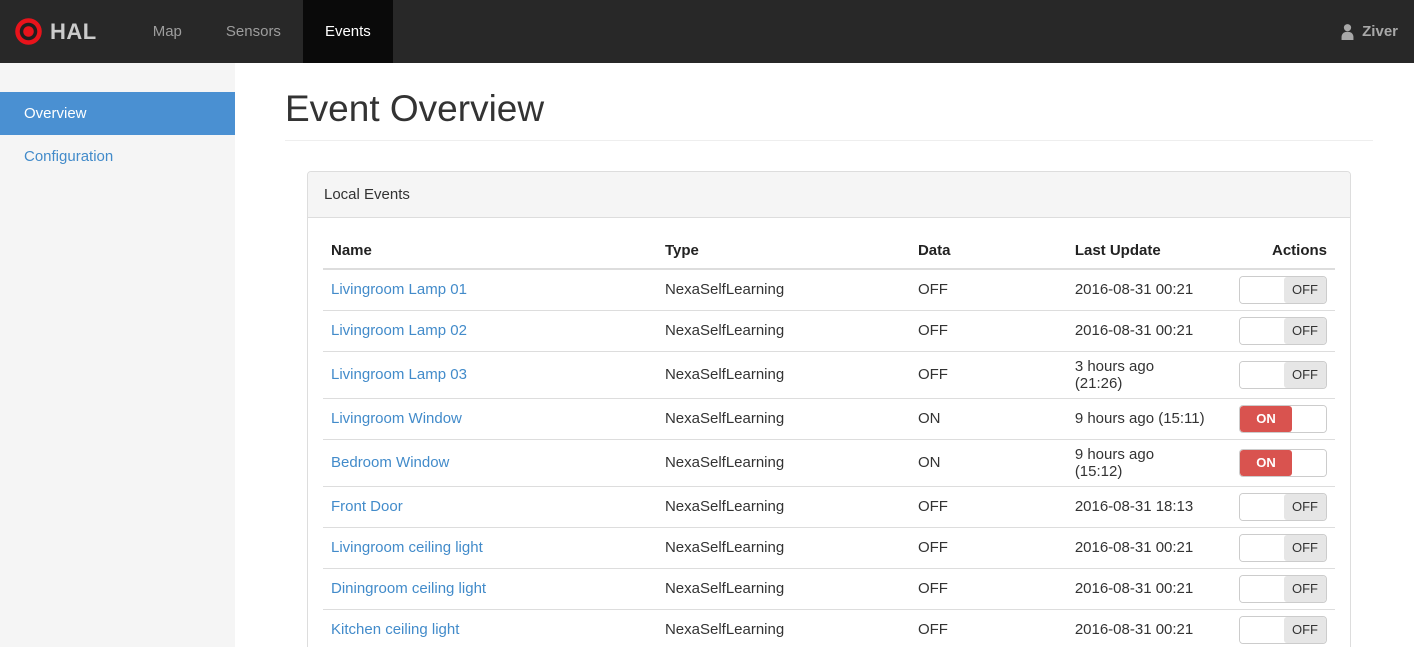 The width and height of the screenshot is (1414, 647). I want to click on event-last-update: 3 hours ago (21:26), so click(1140, 374).